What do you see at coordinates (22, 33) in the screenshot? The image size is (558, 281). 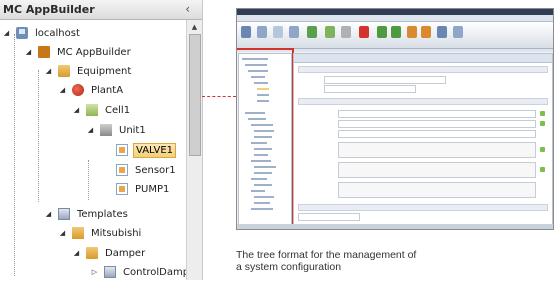 I see `server-icon` at bounding box center [22, 33].